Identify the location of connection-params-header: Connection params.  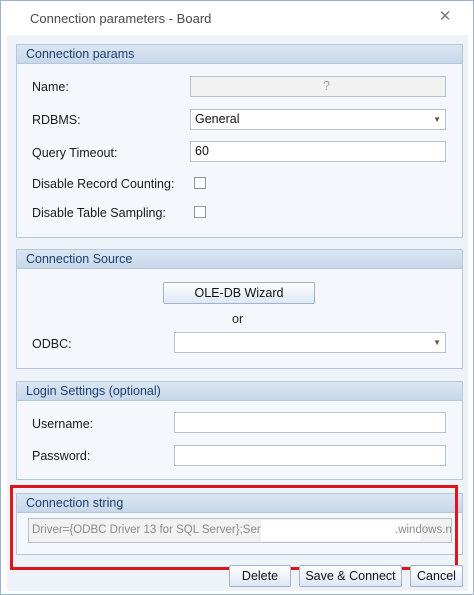
(239, 54).